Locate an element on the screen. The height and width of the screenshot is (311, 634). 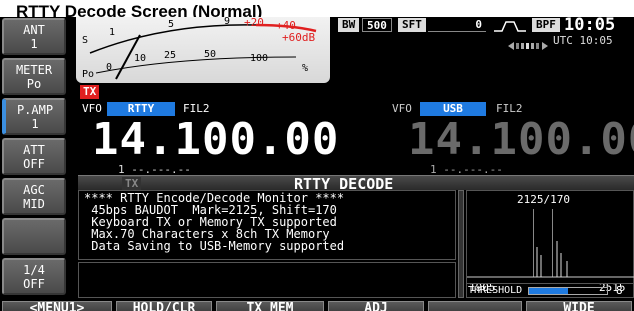
quarter-value: OFF is located at coordinates (34, 284).